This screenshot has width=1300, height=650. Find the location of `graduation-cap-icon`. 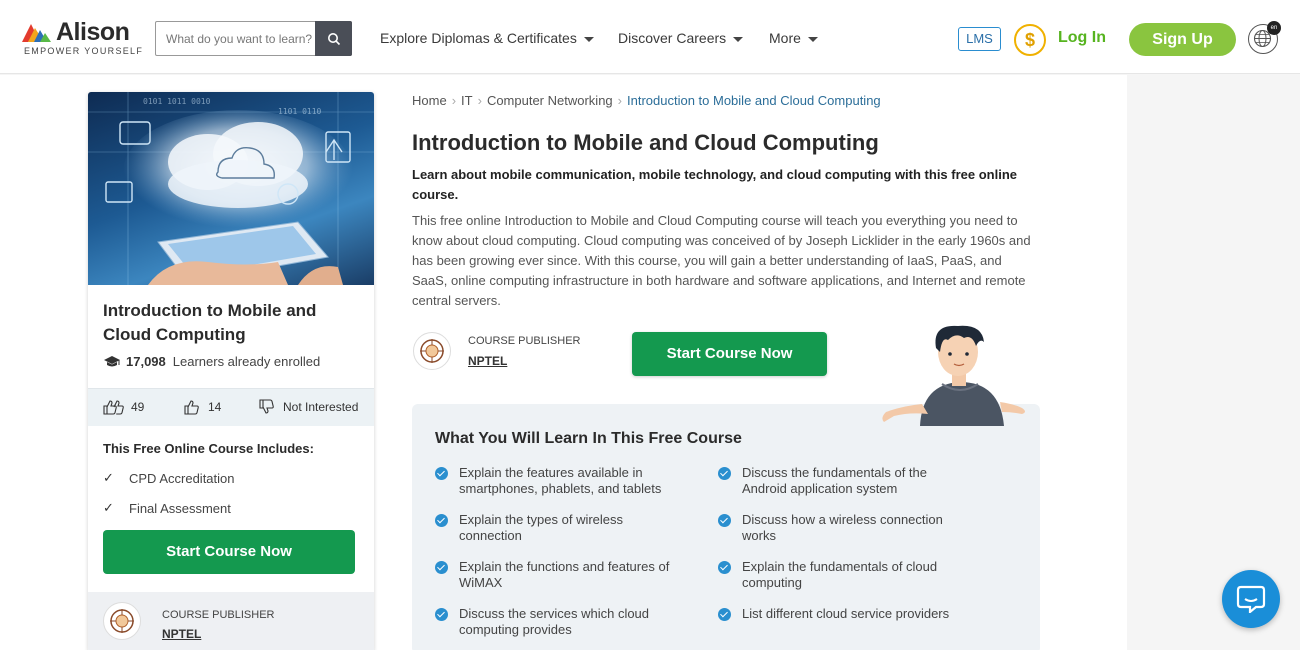

graduation-cap-icon is located at coordinates (112, 360).